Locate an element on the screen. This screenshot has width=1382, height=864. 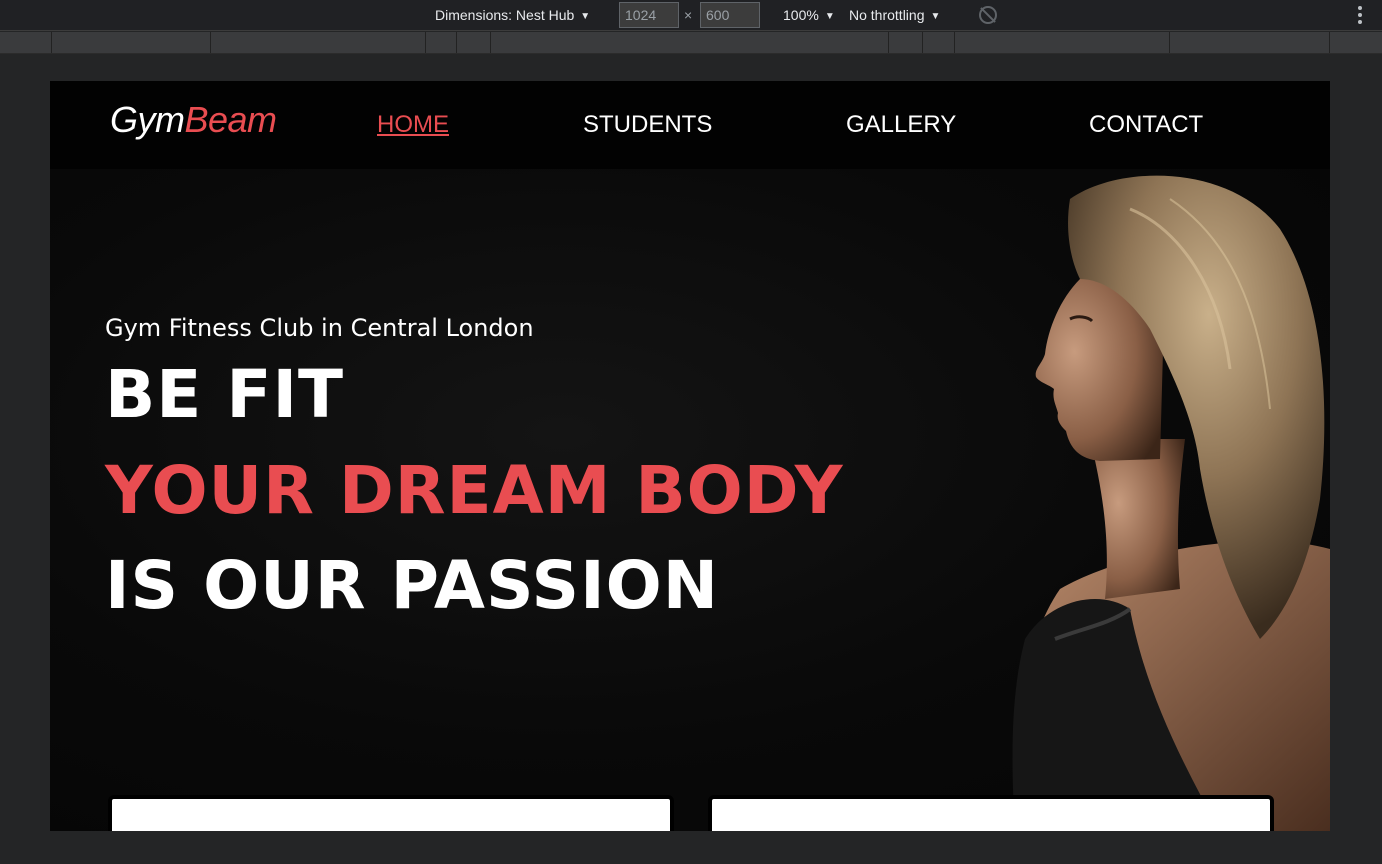
logo-text-gym: Gym is located at coordinates (147, 119).